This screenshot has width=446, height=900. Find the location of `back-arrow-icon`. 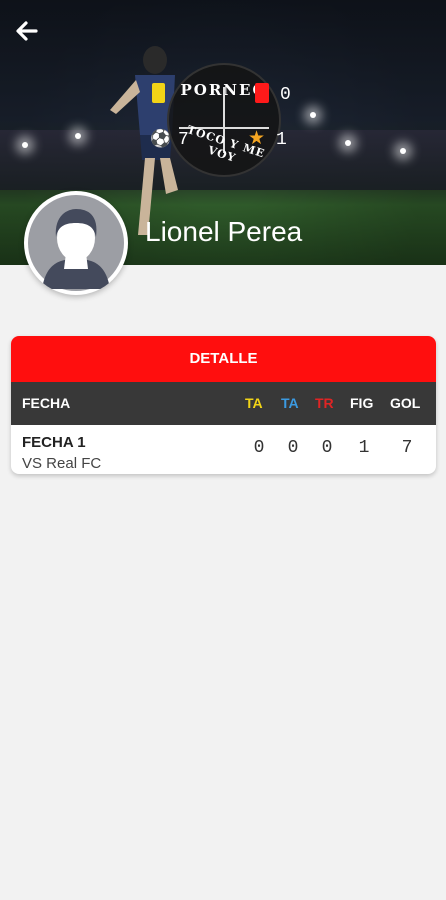

back-arrow-icon is located at coordinates (31, 35).